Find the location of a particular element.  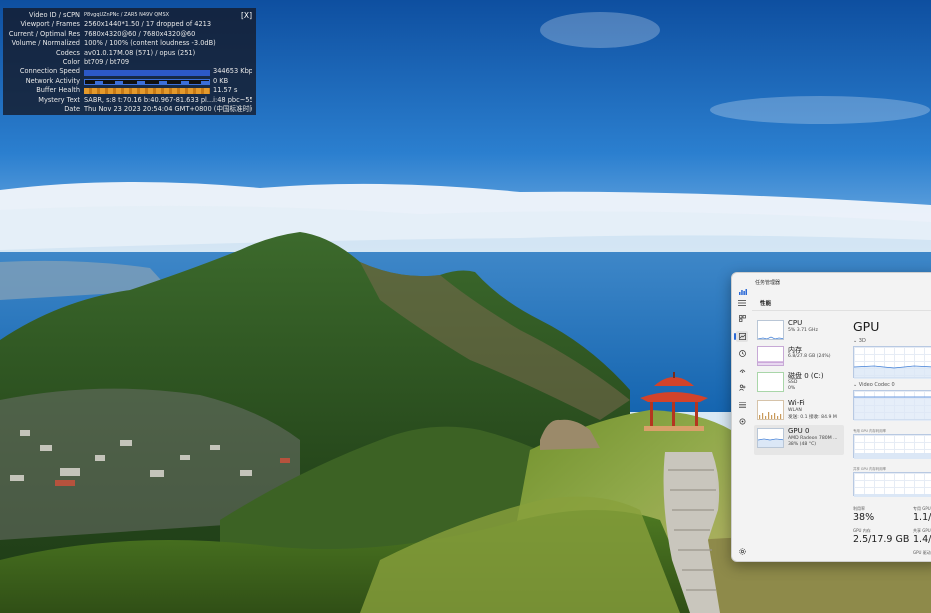

stats-label: Date is located at coordinates (72, 108).